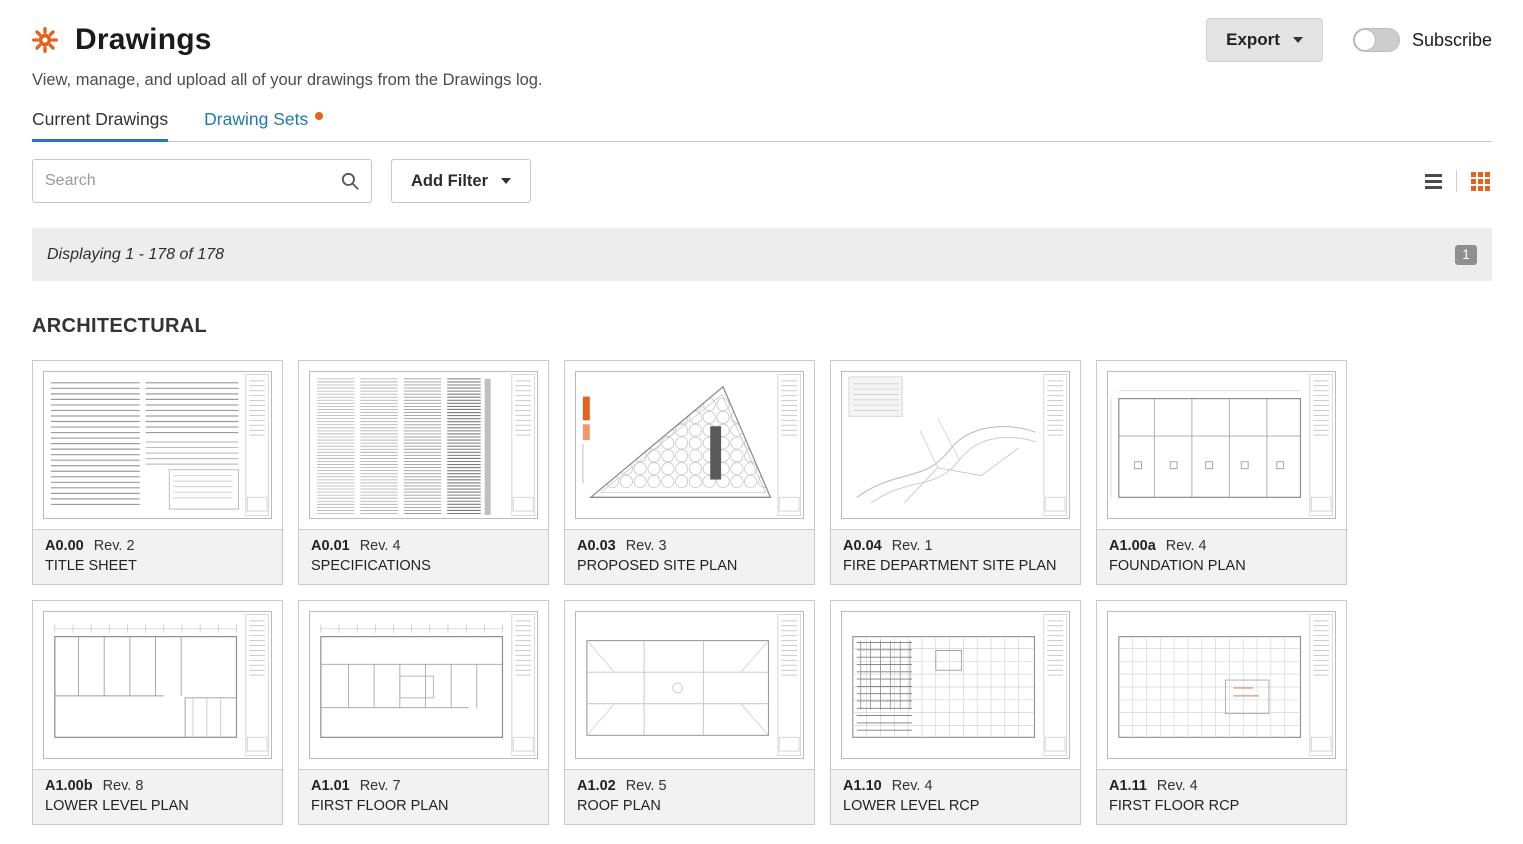  Describe the element at coordinates (762, 125) in the screenshot. I see `tabs: Current Drawings Drawing Sets` at that location.